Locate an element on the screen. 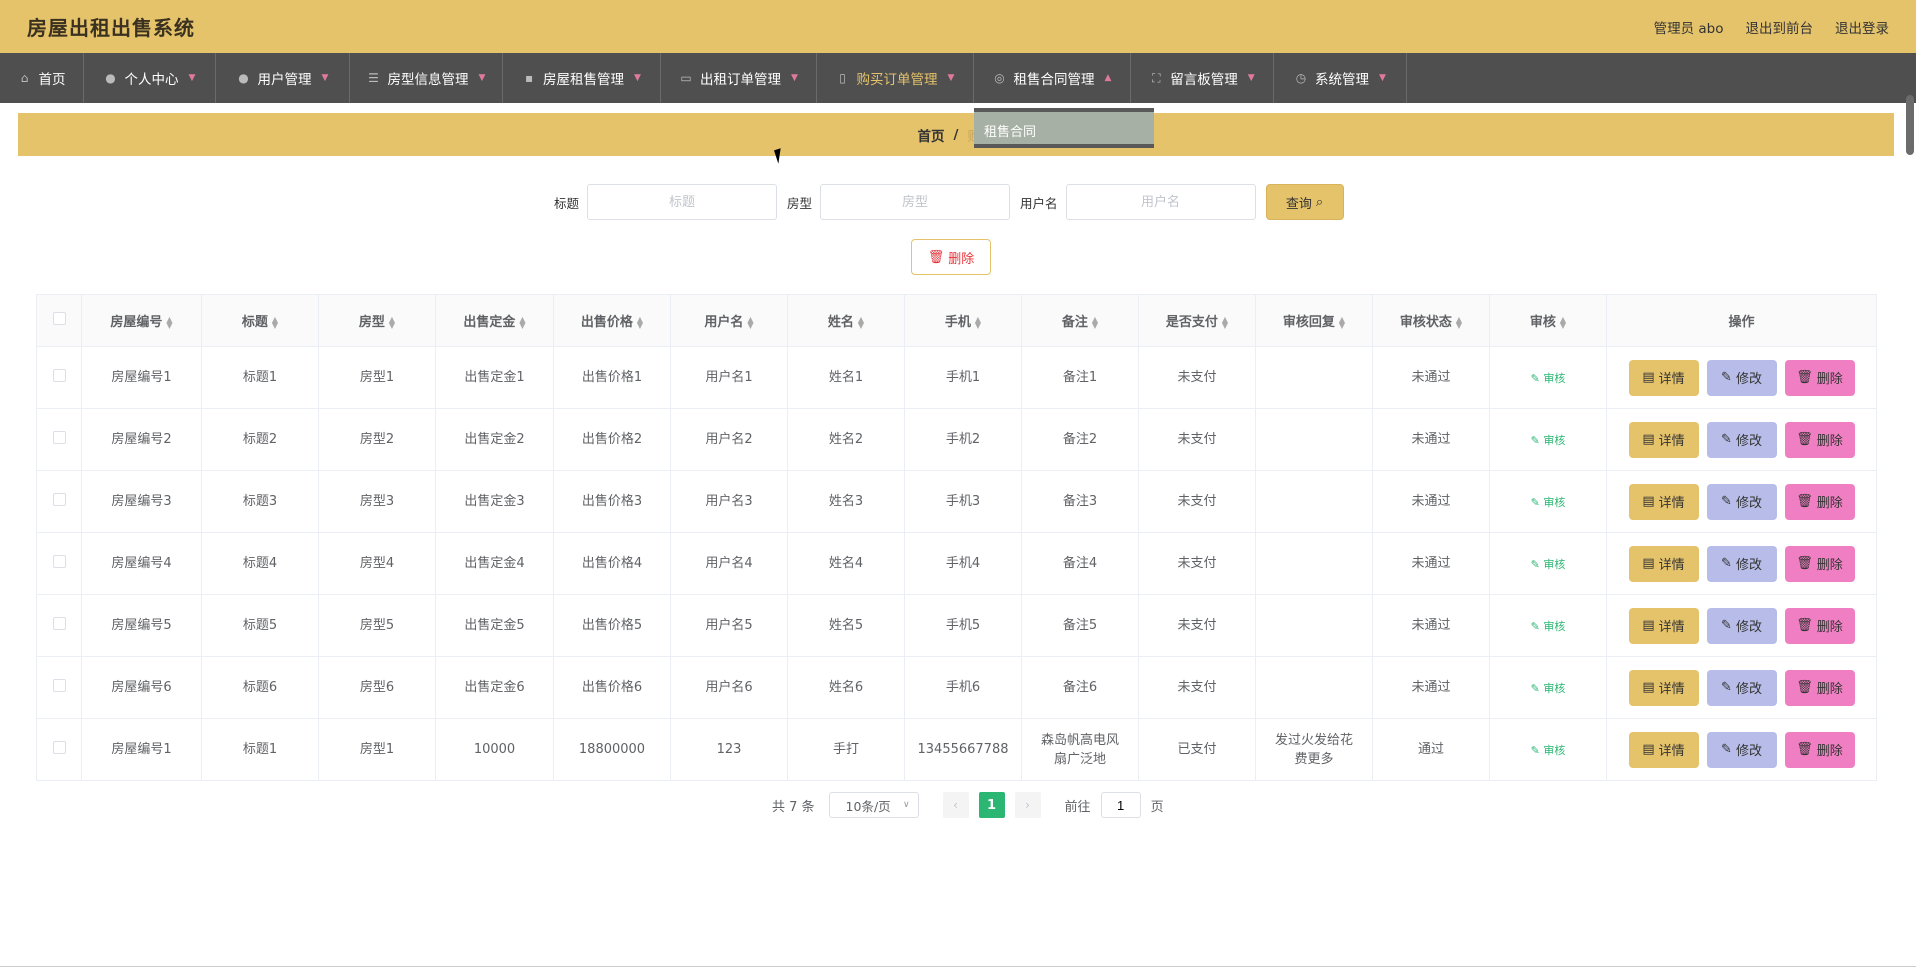 This screenshot has height=970, width=1916. table-cell is located at coordinates (1314, 501).